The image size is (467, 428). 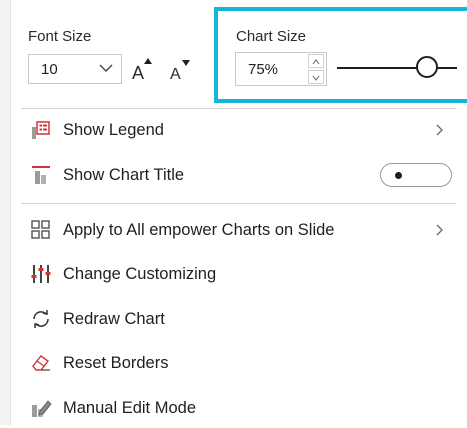 What do you see at coordinates (416, 175) in the screenshot?
I see `show-chart-title-toggle` at bounding box center [416, 175].